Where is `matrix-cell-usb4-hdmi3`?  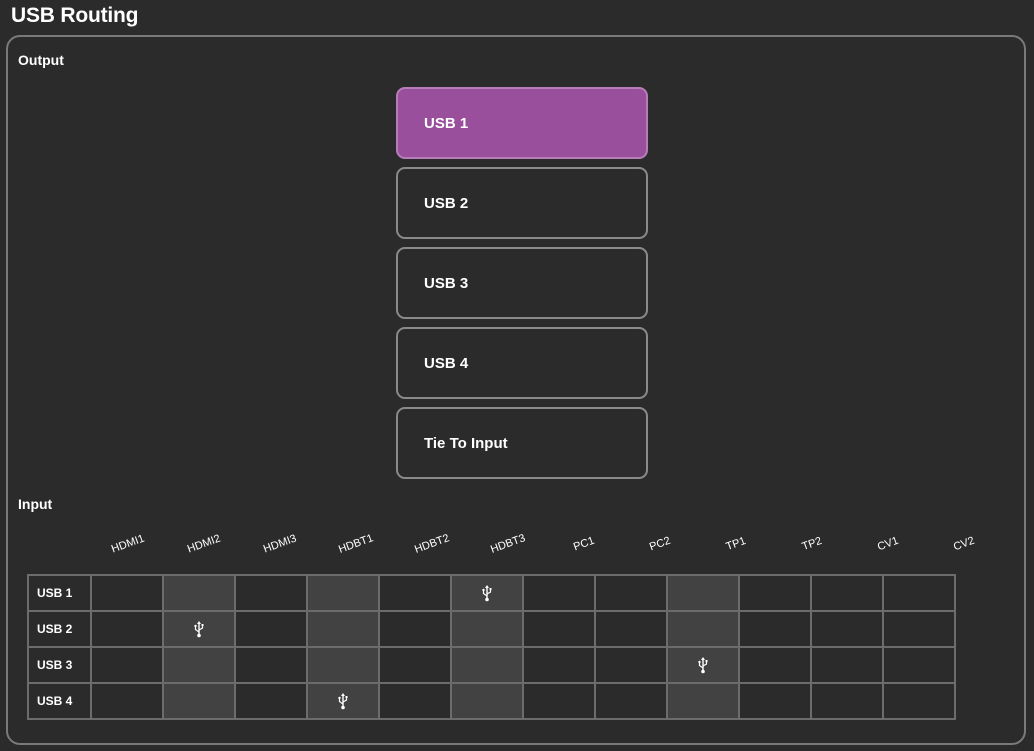 matrix-cell-usb4-hdmi3 is located at coordinates (271, 701).